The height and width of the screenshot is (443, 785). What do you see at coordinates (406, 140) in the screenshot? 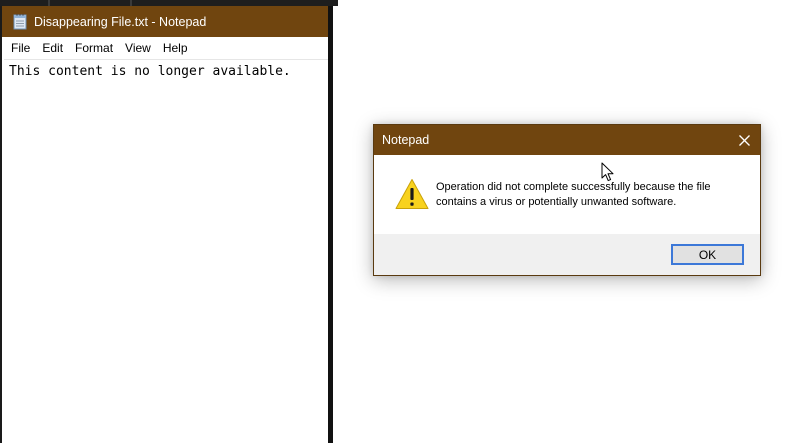
I see `dialog-title: Notepad` at bounding box center [406, 140].